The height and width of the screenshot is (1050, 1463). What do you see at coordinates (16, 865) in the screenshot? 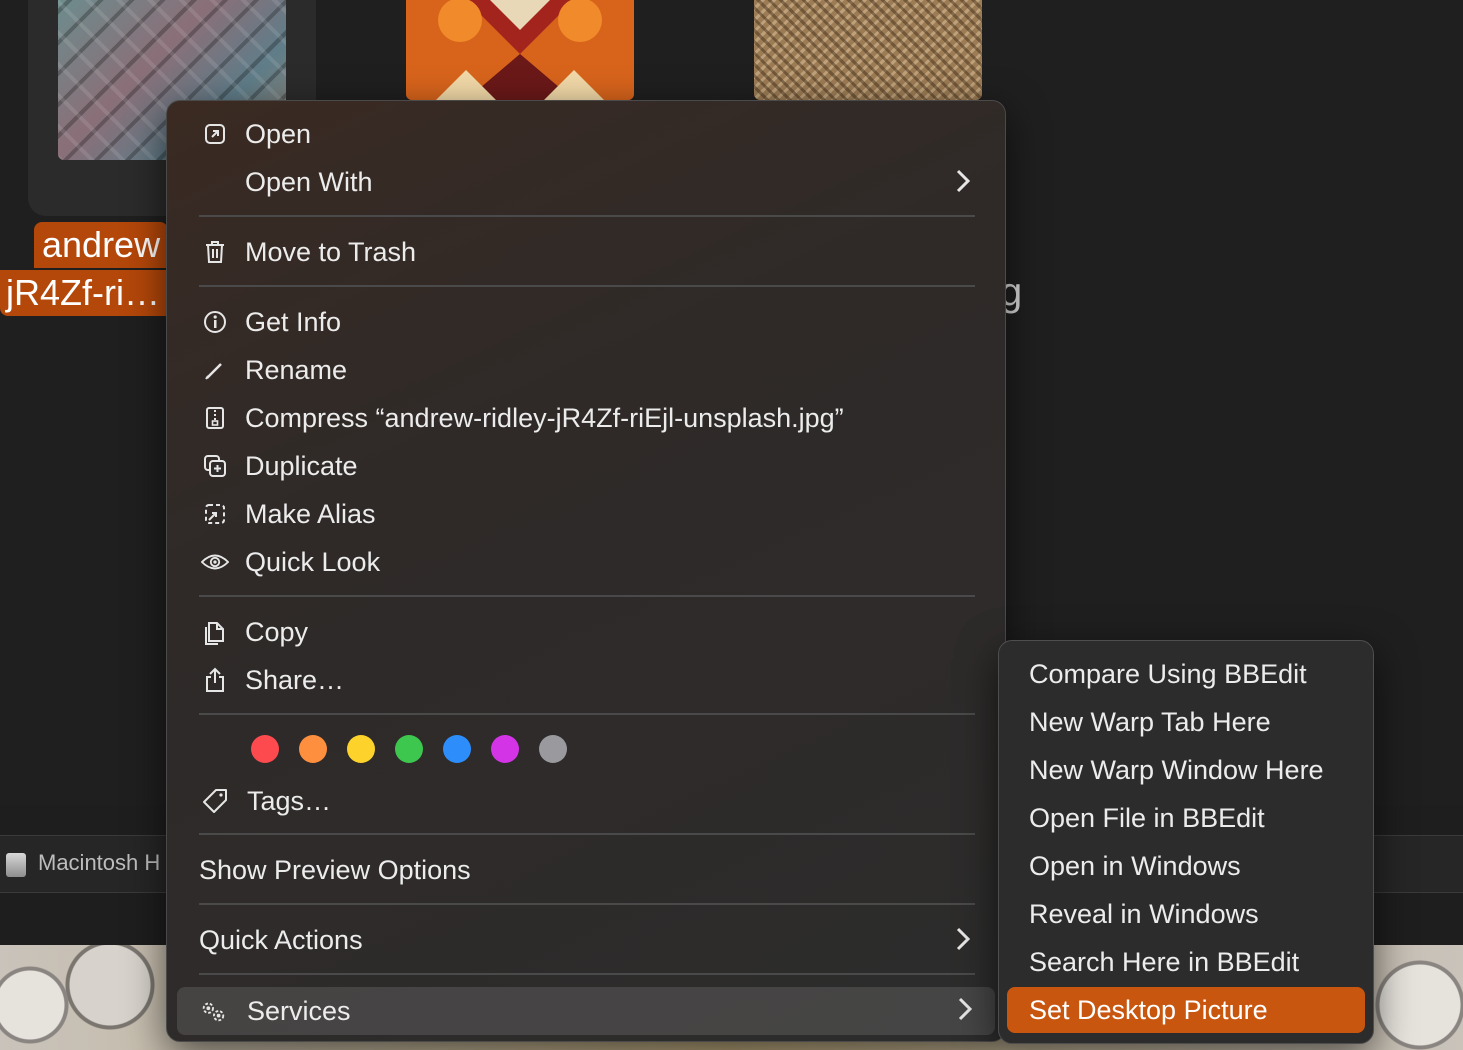
I see `hard-disk-icon` at bounding box center [16, 865].